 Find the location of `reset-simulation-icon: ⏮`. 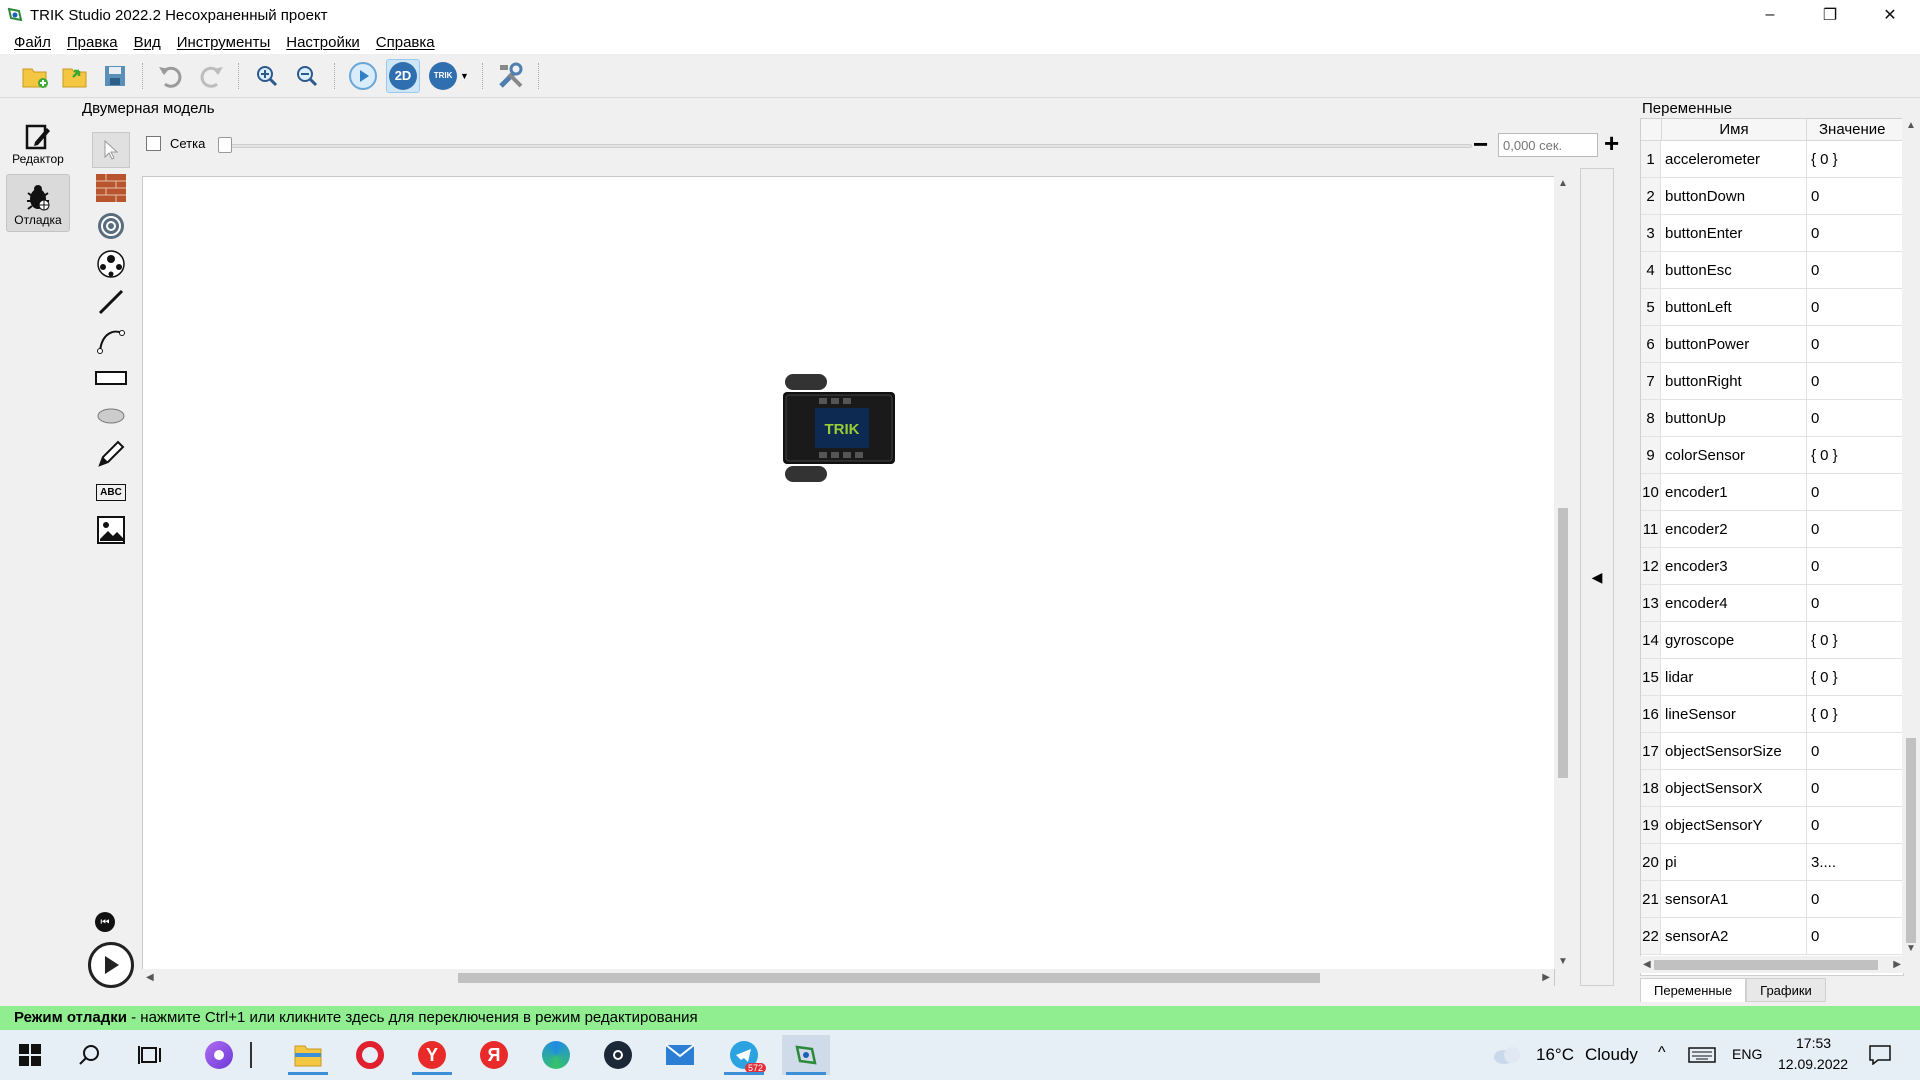

reset-simulation-icon: ⏮ is located at coordinates (105, 922).